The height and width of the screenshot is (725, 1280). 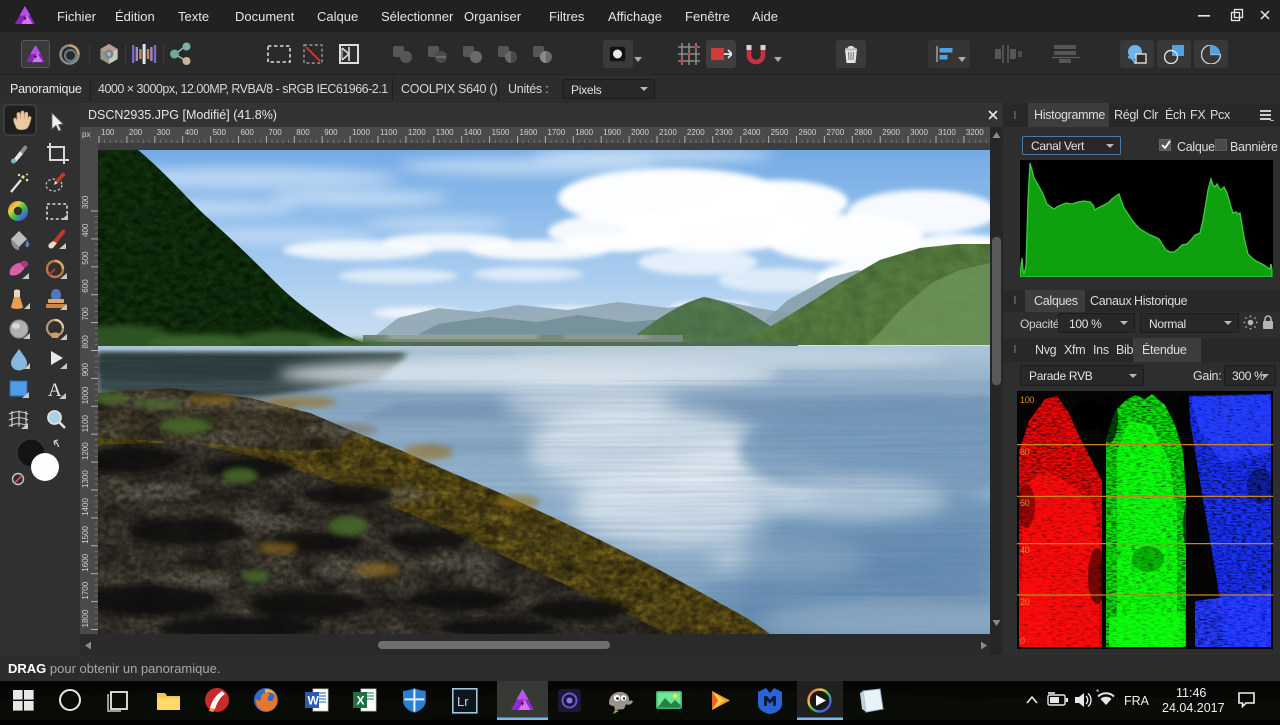 I want to click on svg-text: 2200, so click(x=696, y=132).